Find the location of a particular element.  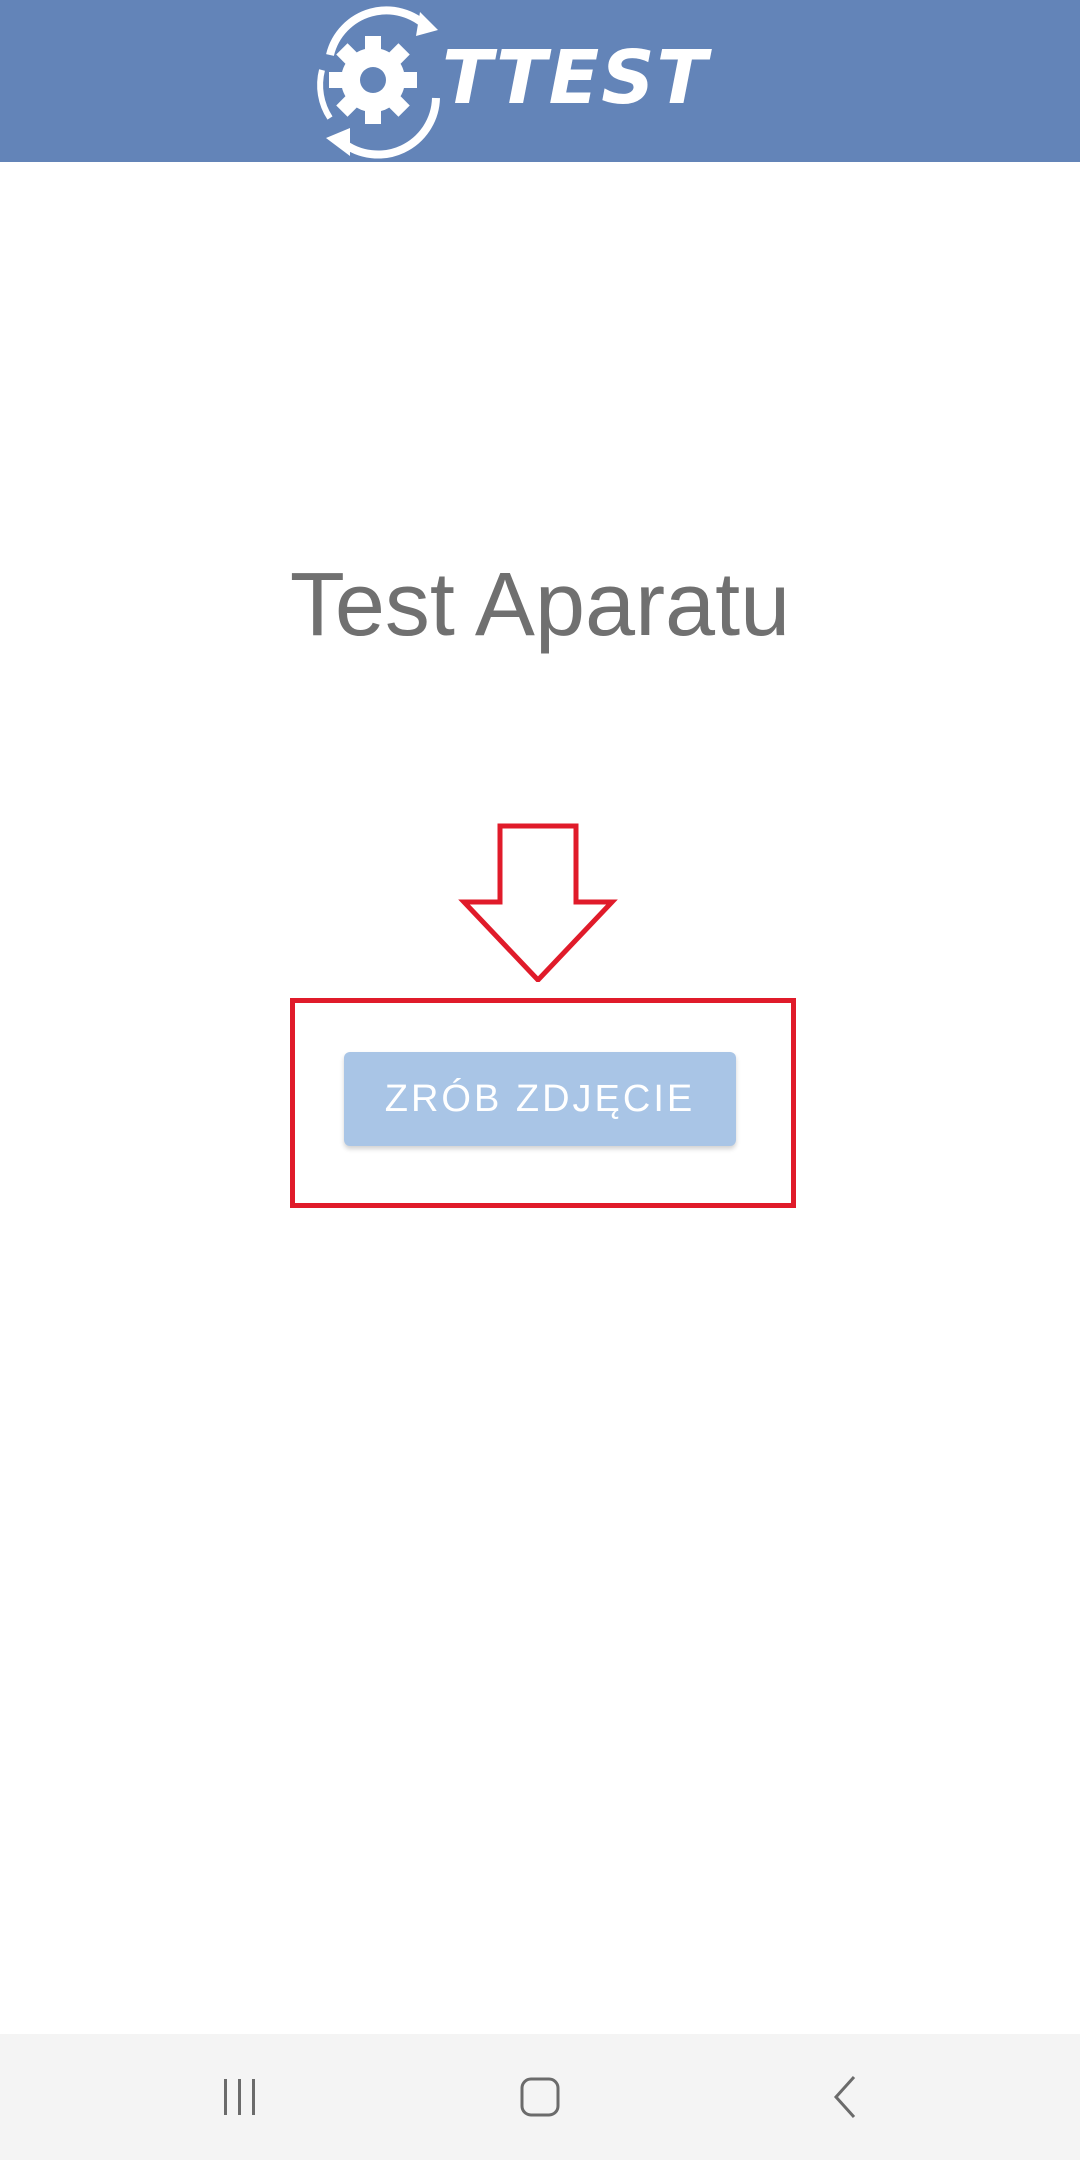

app-header: TTEST is located at coordinates (540, 81).